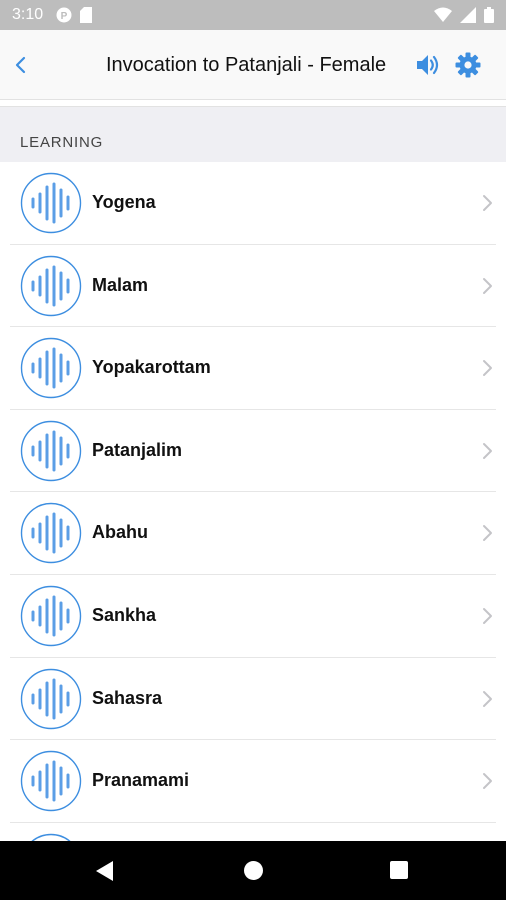 This screenshot has width=506, height=900. I want to click on list-item-label: Patanjalim, so click(137, 449).